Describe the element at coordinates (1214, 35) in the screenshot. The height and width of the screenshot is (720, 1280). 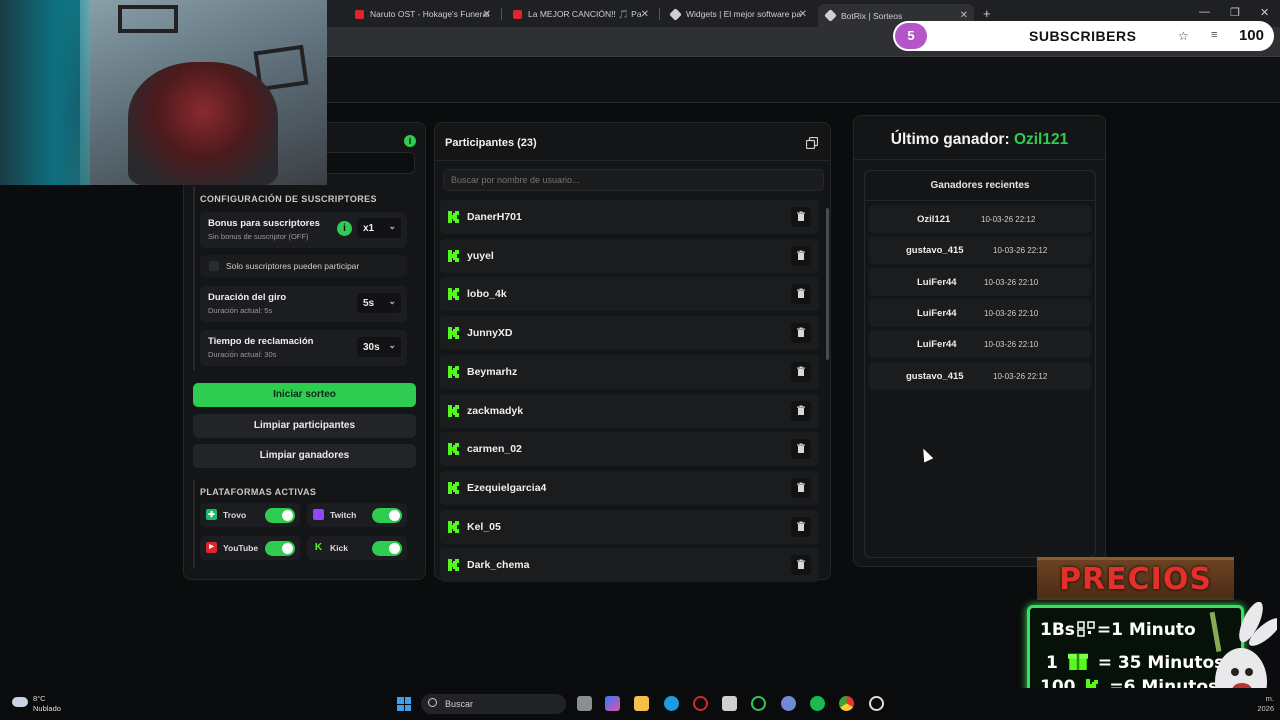
I see `queue-icon: ≡` at that location.